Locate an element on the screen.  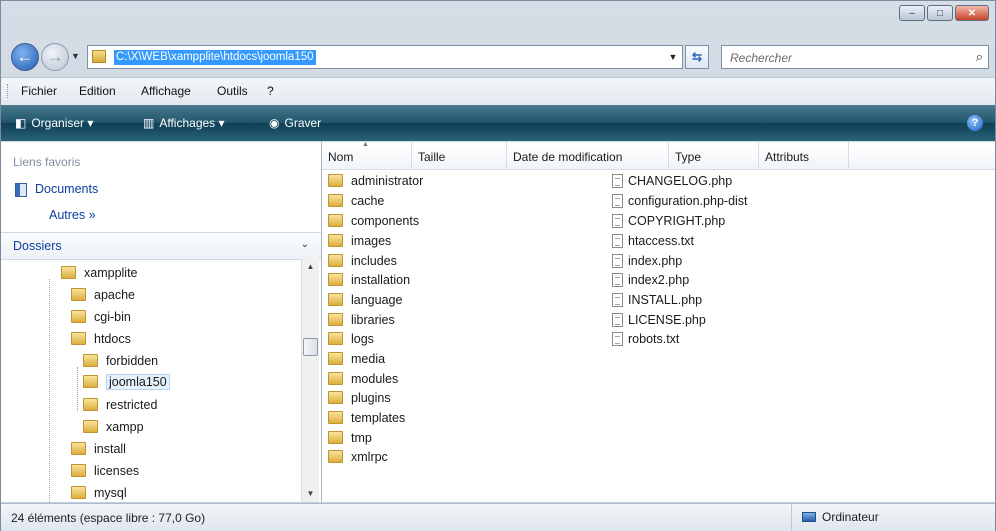
list-item-folder: language is located at coordinates (365, 300).